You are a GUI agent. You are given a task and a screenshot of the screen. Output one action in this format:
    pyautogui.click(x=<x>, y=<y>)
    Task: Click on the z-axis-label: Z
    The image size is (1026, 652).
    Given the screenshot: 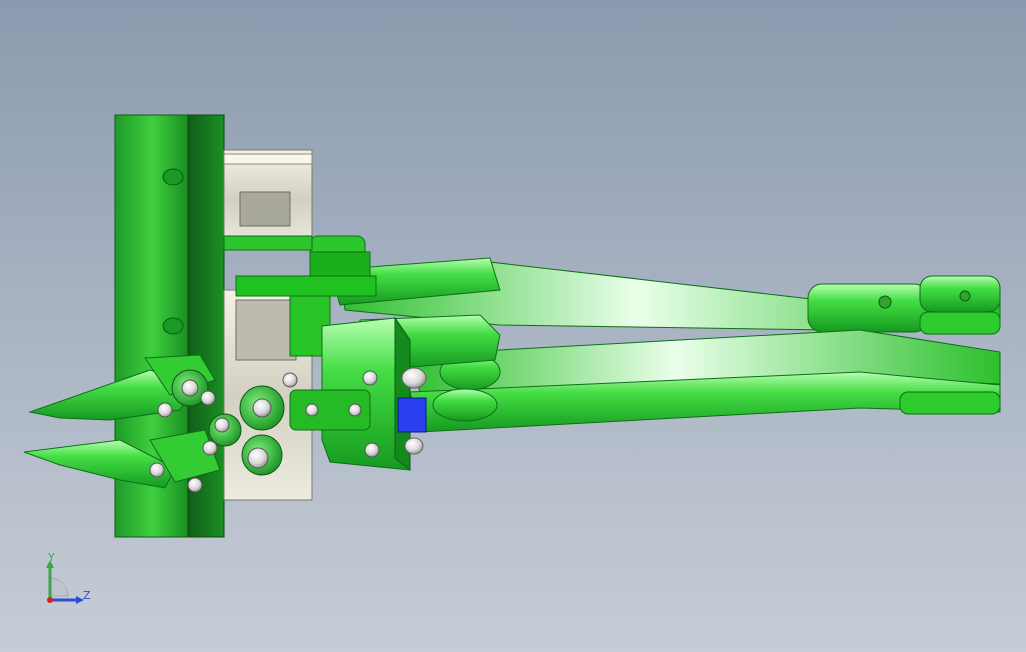 What is the action you would take?
    pyautogui.click(x=87, y=595)
    